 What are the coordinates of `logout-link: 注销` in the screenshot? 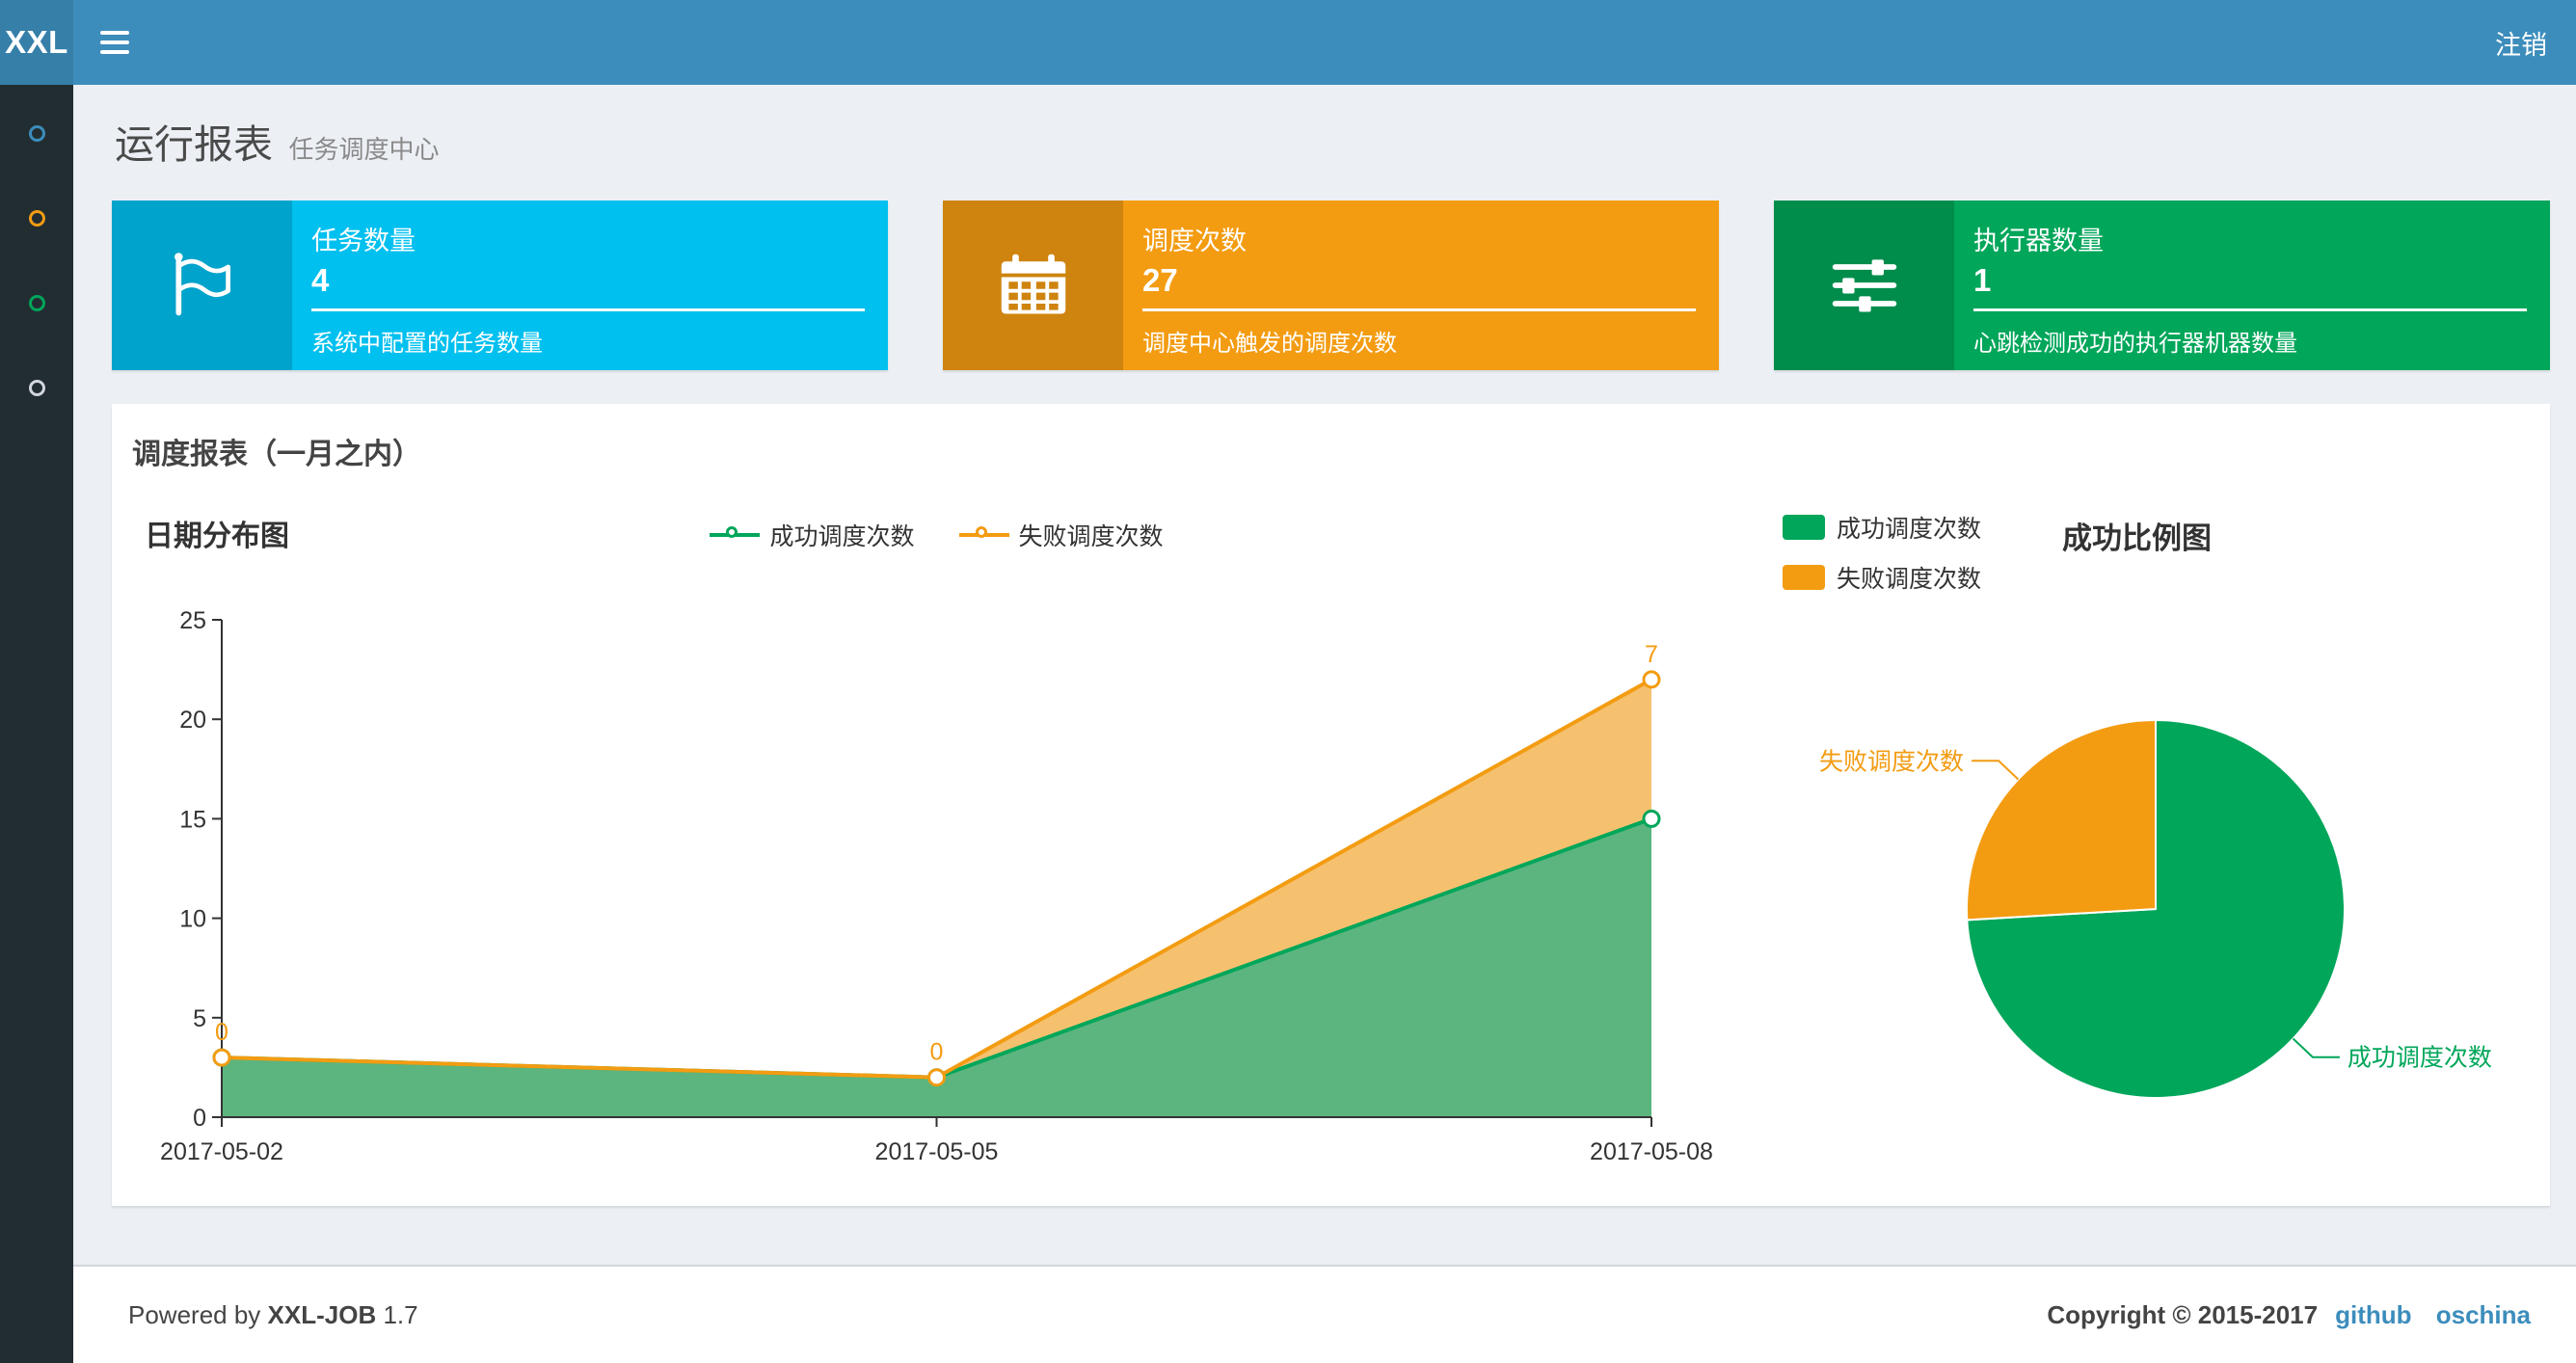 It's located at (2521, 42).